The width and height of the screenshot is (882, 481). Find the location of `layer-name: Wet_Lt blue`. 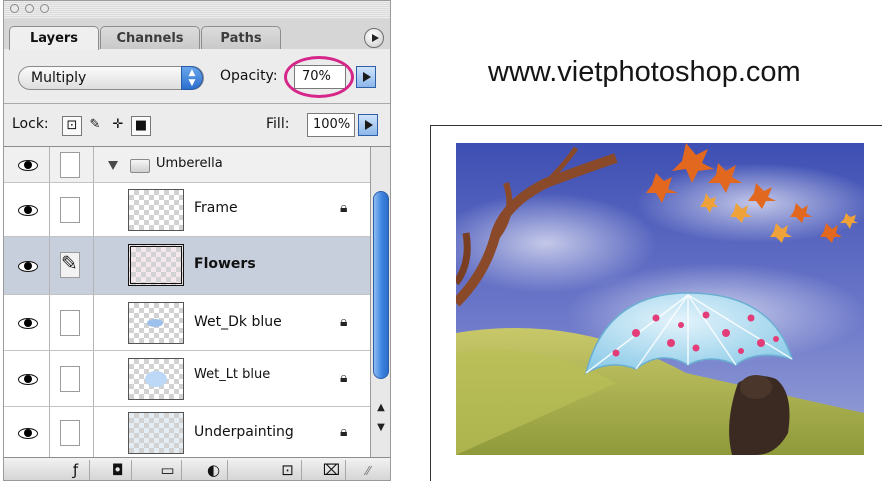

layer-name: Wet_Lt blue is located at coordinates (232, 374).